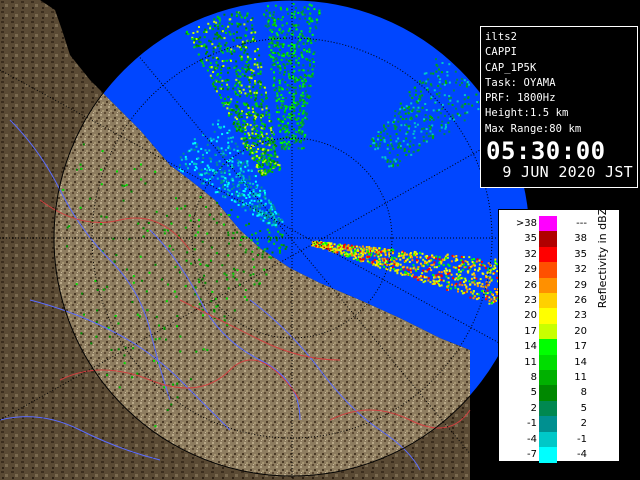  I want to click on legend-upper-bound: 20, so click(580, 331).